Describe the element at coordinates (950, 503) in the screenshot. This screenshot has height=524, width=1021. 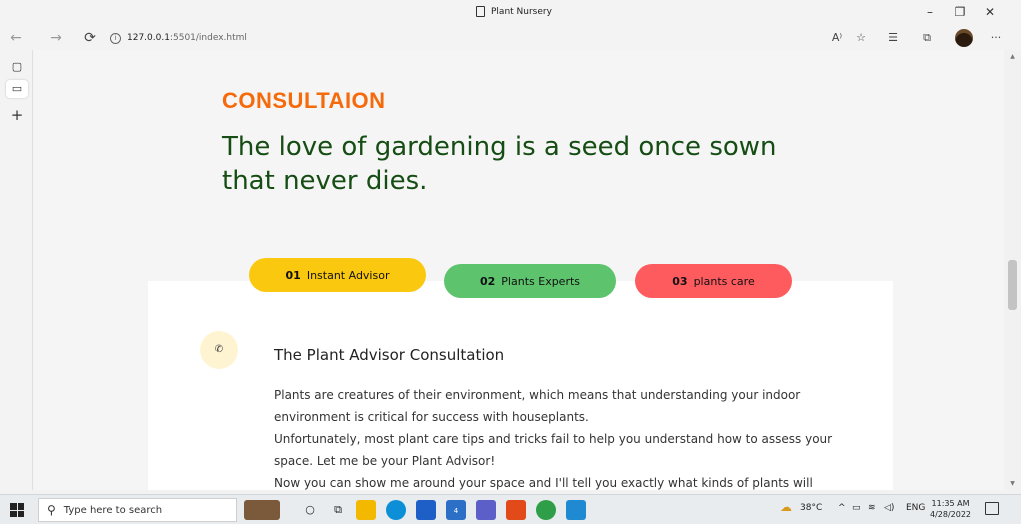
I see `clock-time: 11:35 AM` at that location.